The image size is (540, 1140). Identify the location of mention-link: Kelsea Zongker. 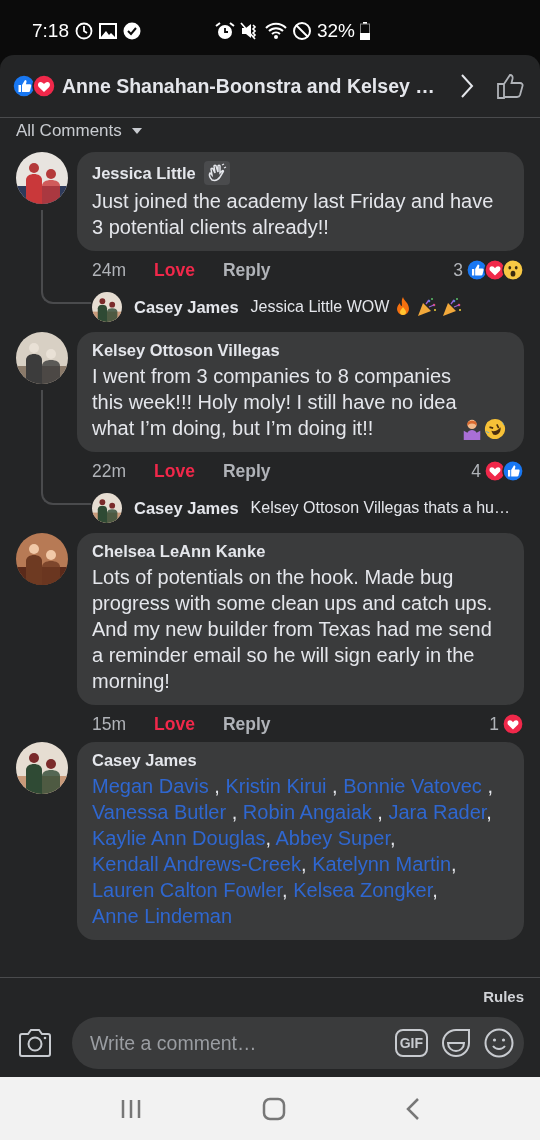
(363, 890).